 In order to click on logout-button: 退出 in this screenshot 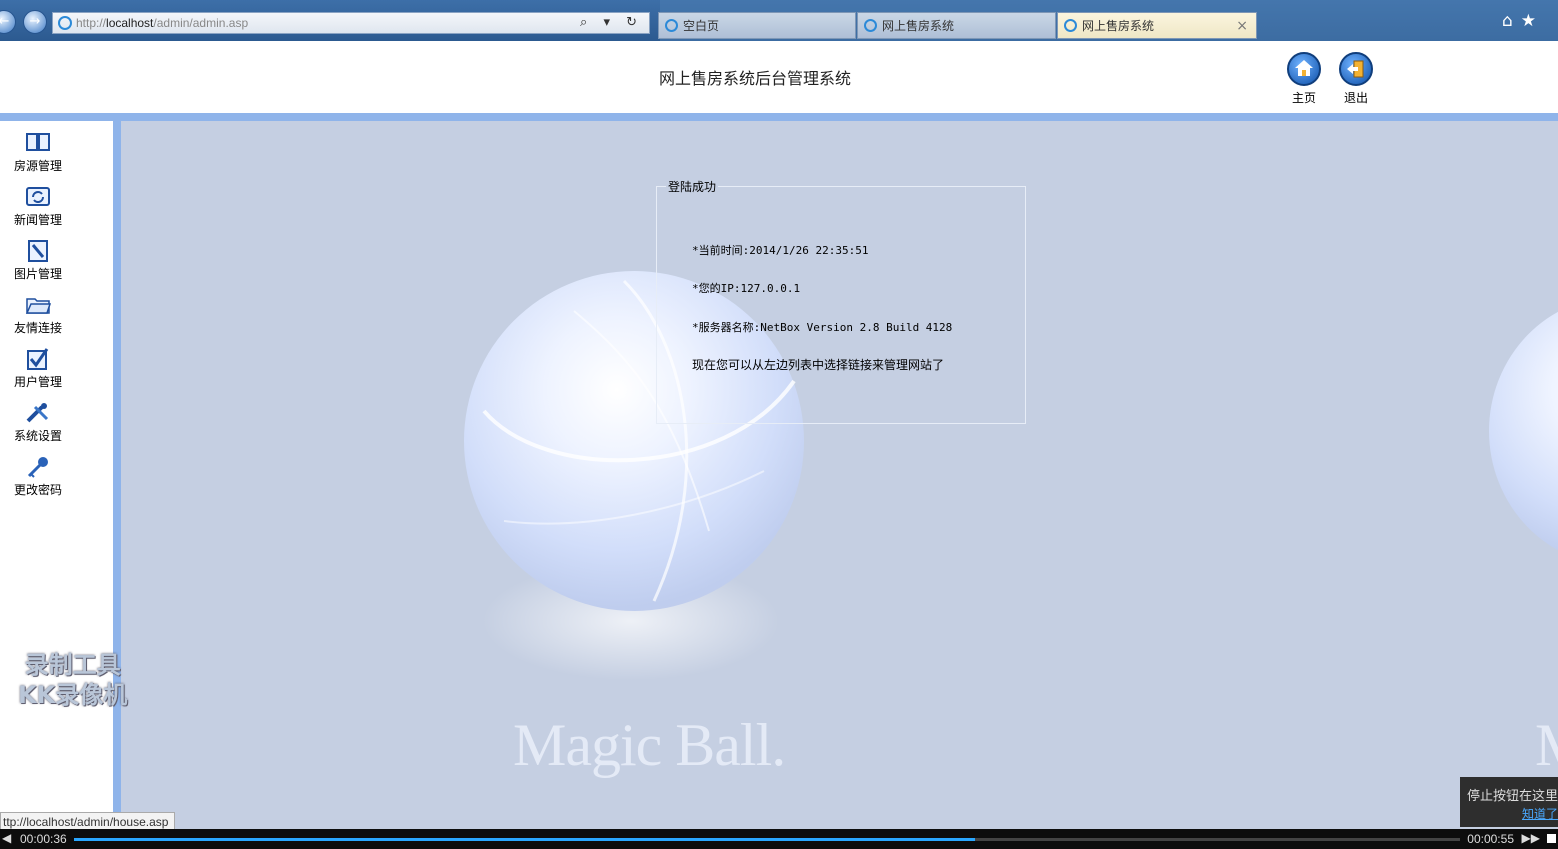, I will do `click(1356, 79)`.